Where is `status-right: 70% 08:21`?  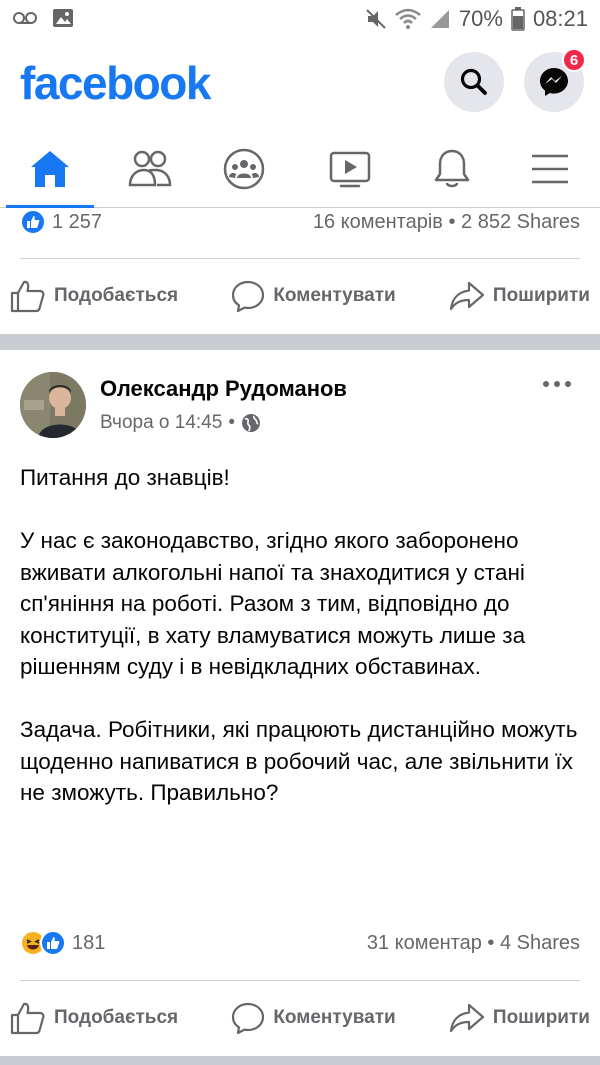
status-right: 70% 08:21 is located at coordinates (476, 19).